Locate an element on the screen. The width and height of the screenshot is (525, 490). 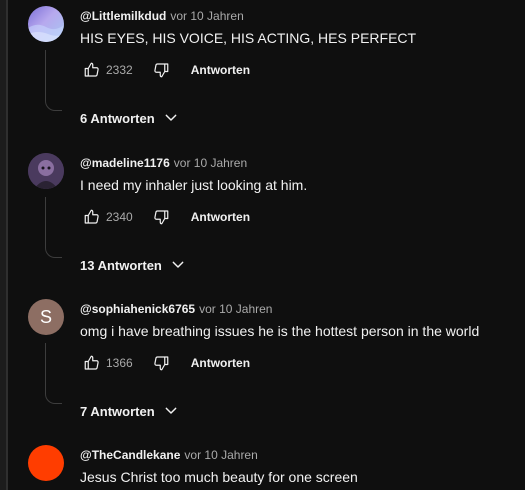
view-replies-button: 6 Antworten is located at coordinates (129, 118).